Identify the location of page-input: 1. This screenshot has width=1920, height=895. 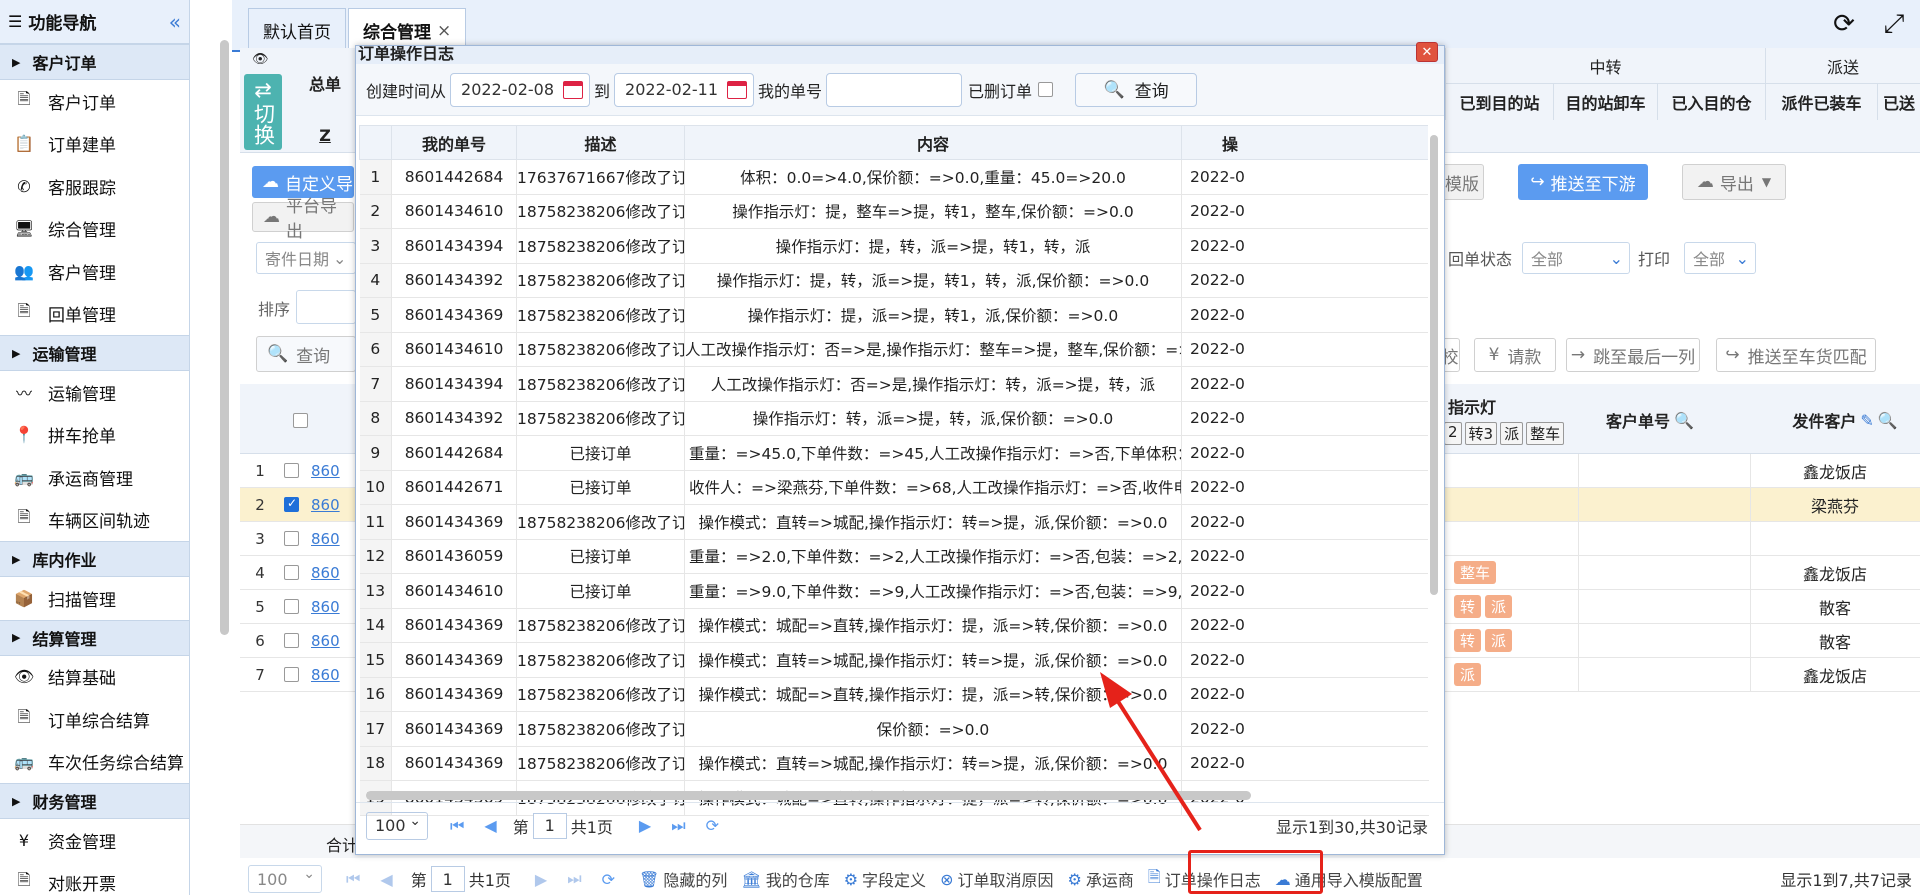
(447, 879).